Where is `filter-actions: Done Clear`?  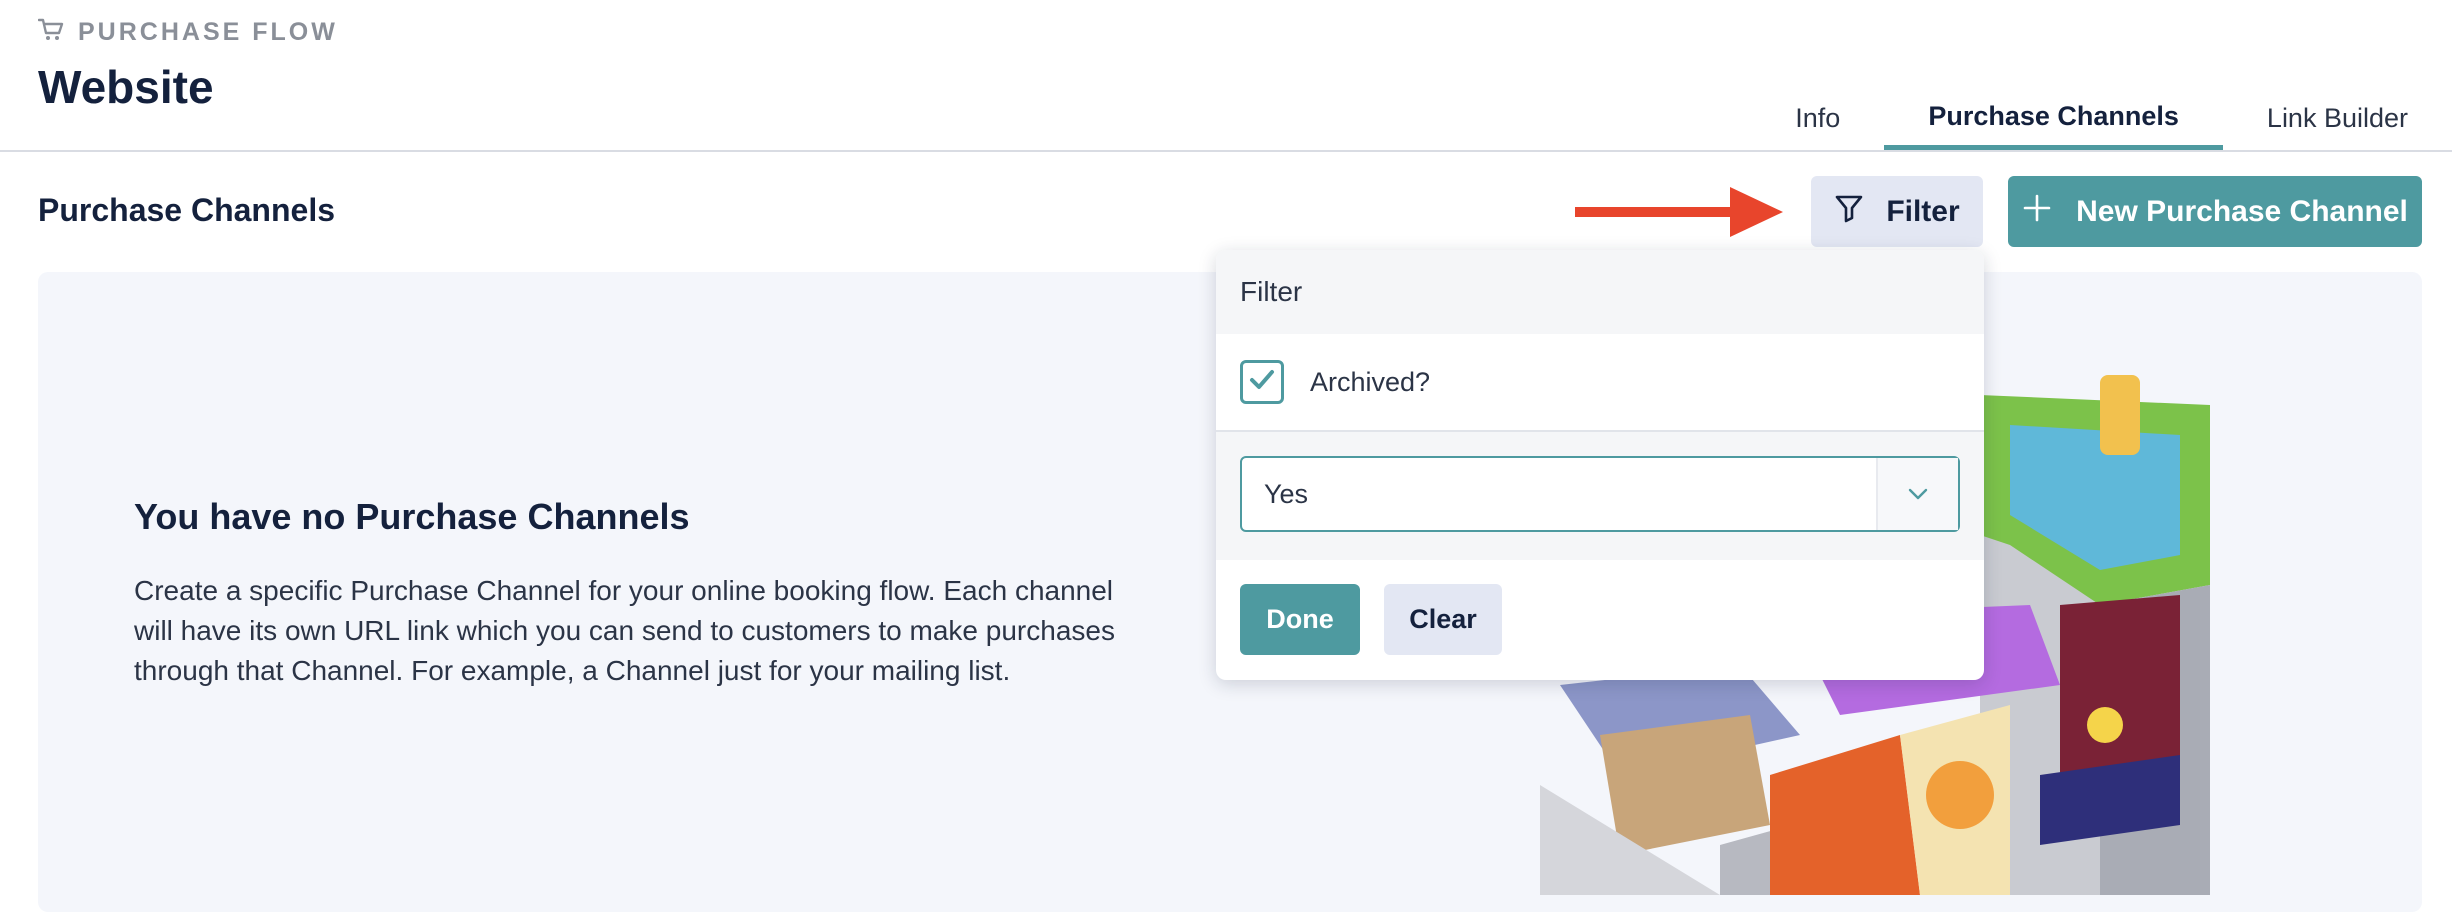 filter-actions: Done Clear is located at coordinates (1371, 619).